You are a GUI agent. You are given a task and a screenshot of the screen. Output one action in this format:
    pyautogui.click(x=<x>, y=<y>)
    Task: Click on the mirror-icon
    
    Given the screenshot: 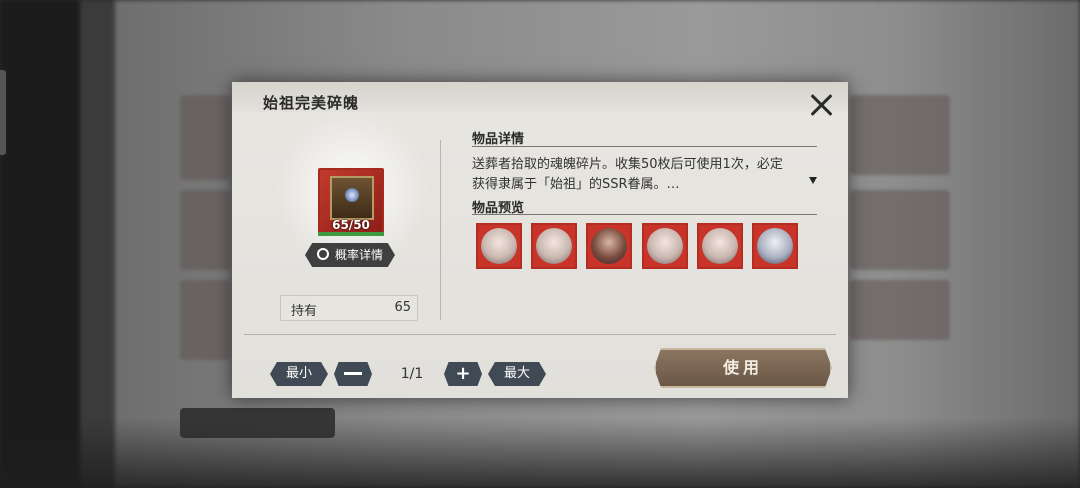 What is the action you would take?
    pyautogui.click(x=352, y=198)
    